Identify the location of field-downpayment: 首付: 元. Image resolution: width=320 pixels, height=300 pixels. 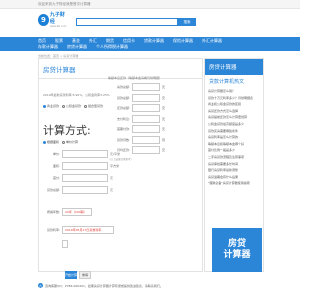
(79, 178).